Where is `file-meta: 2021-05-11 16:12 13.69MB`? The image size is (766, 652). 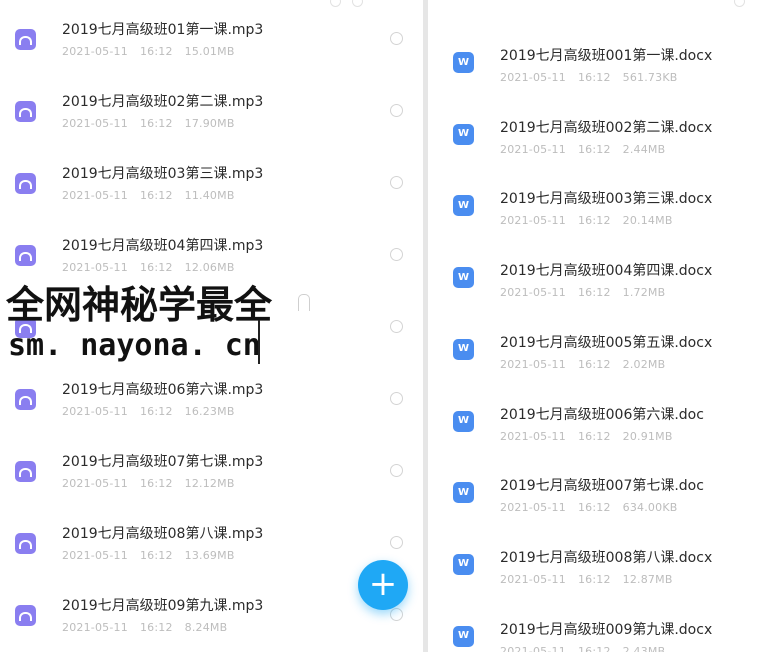
file-meta: 2021-05-11 16:12 13.69MB is located at coordinates (154, 555).